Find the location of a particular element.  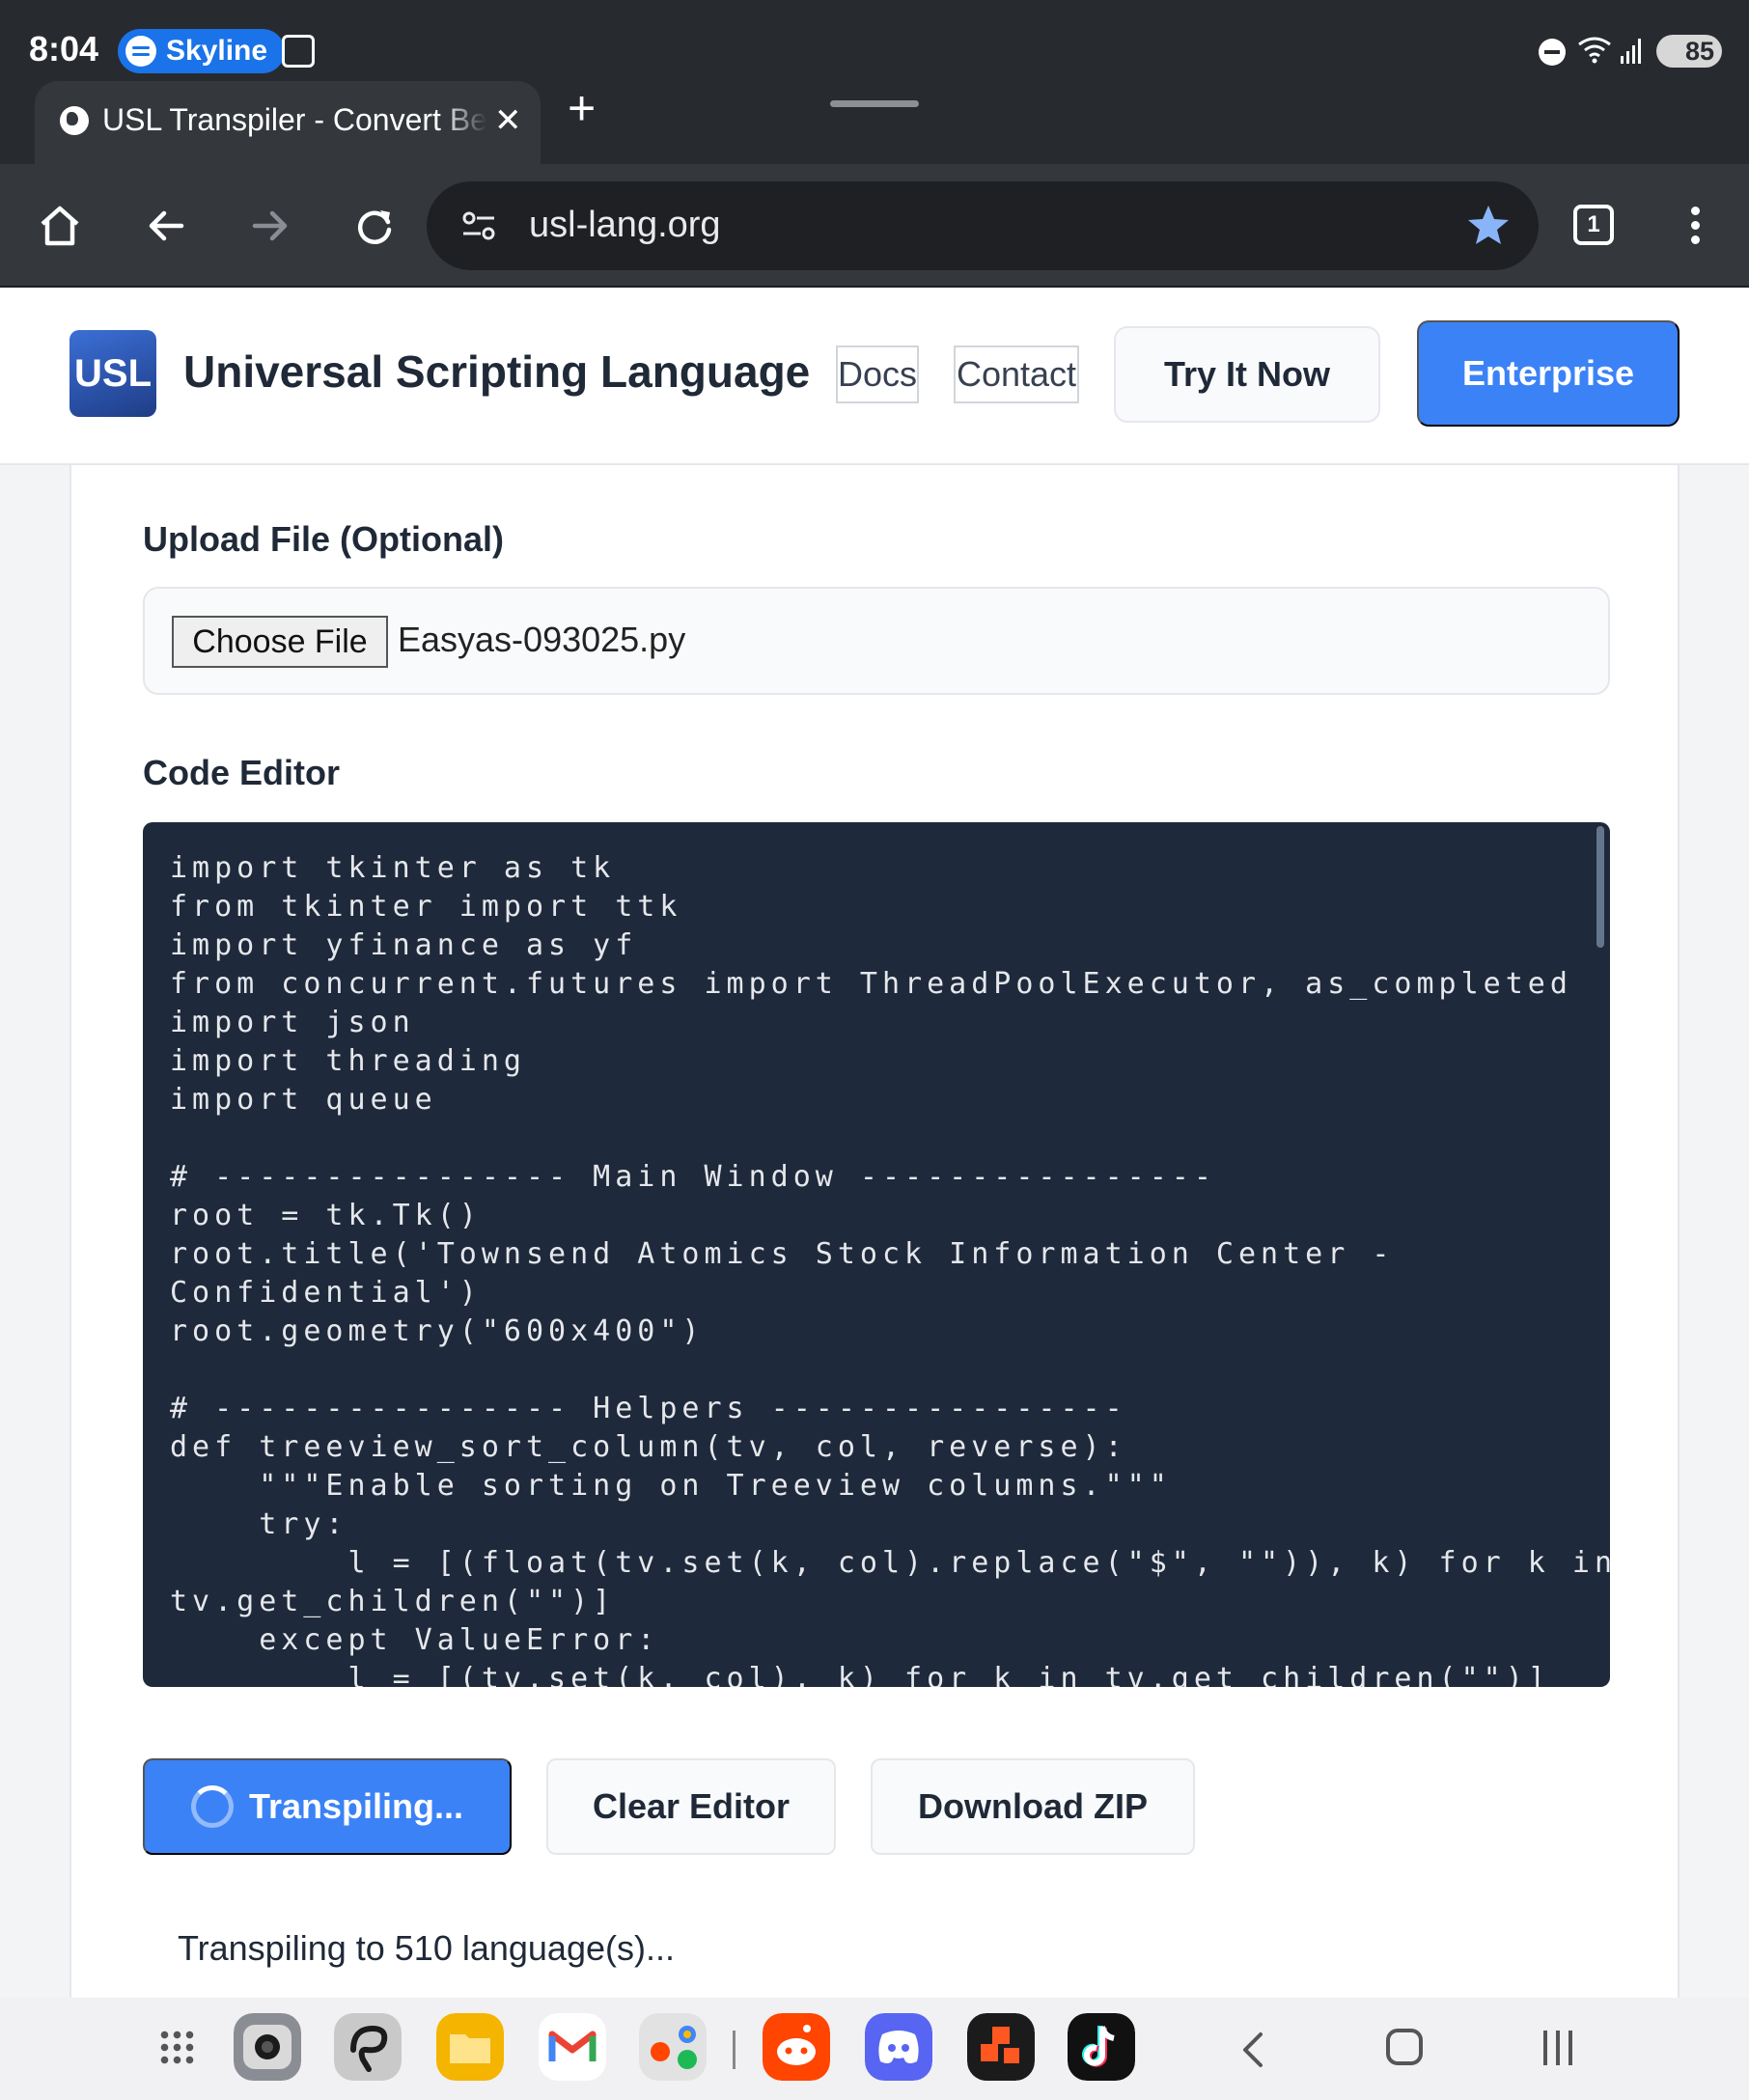

battery-icon: 85 is located at coordinates (1689, 51).